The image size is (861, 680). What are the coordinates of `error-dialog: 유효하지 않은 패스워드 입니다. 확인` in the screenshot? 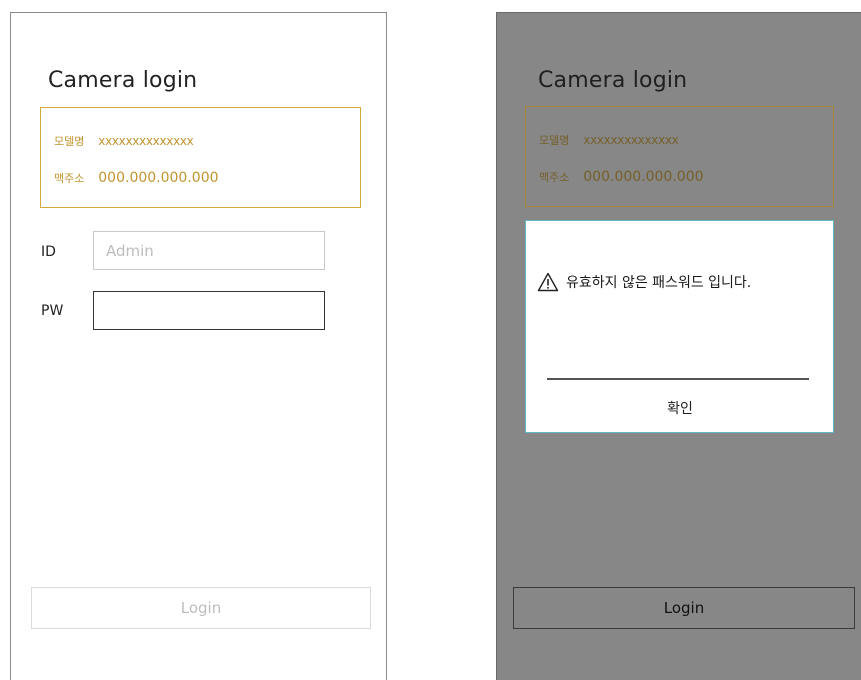 It's located at (679, 326).